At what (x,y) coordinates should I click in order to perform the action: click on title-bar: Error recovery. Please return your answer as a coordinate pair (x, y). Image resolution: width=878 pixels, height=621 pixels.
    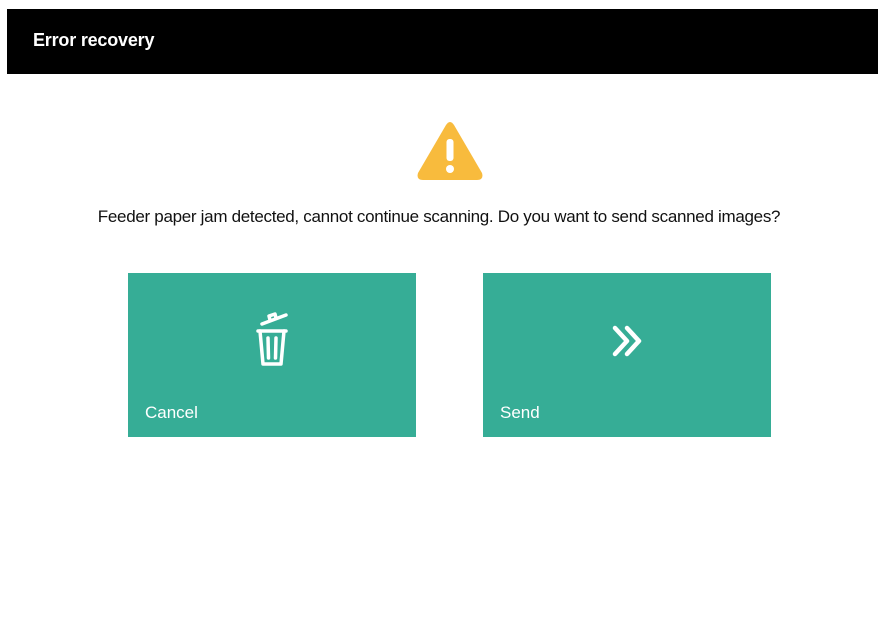
    Looking at the image, I should click on (442, 41).